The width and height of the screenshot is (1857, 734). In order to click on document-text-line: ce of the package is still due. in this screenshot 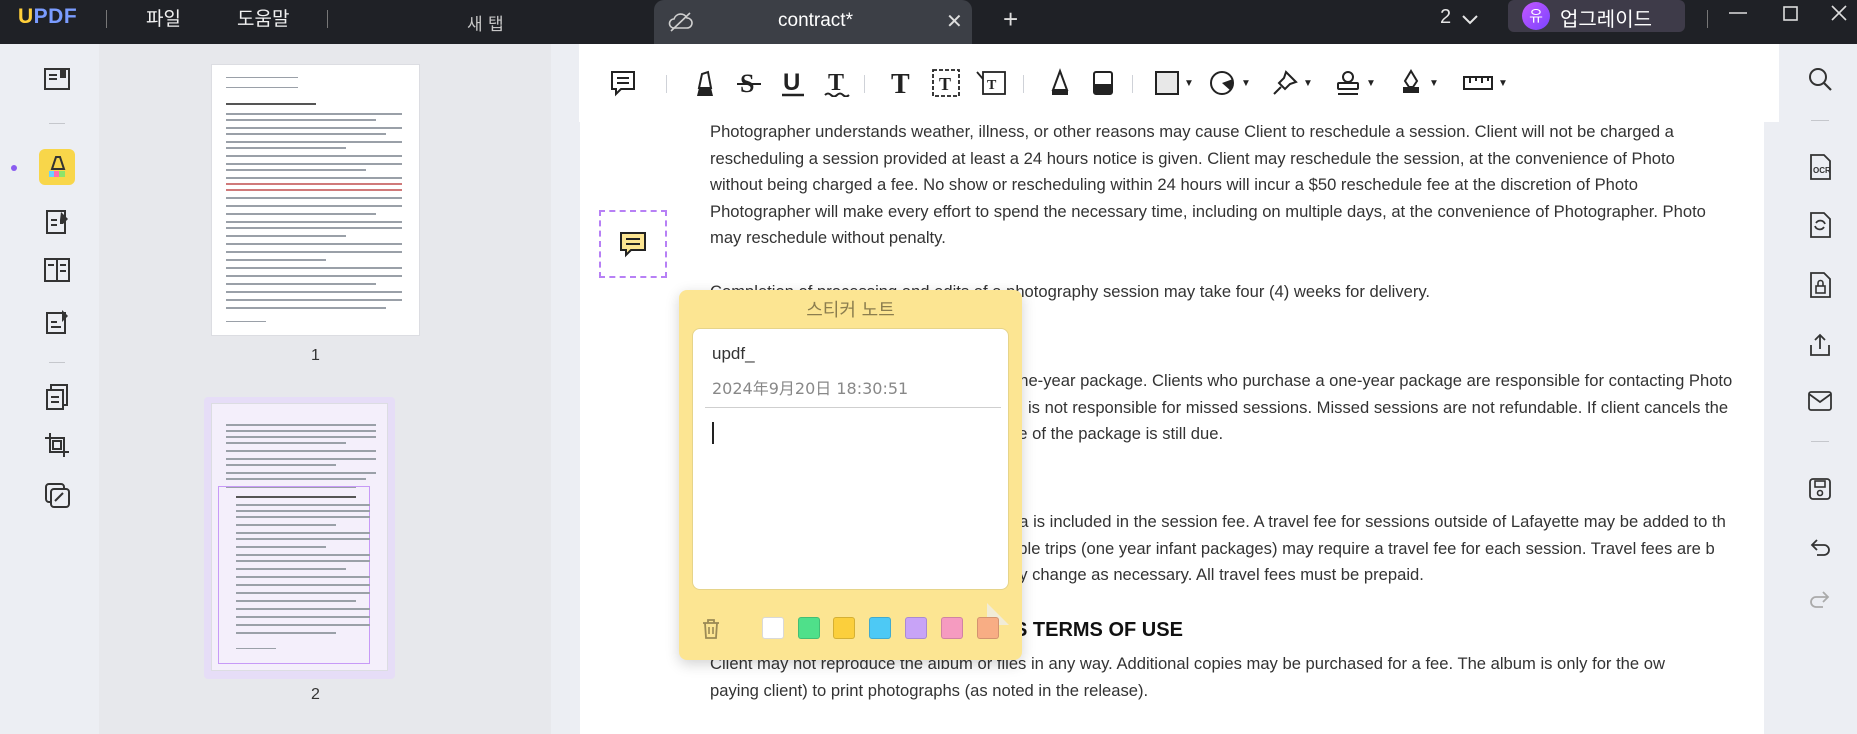, I will do `click(1117, 434)`.